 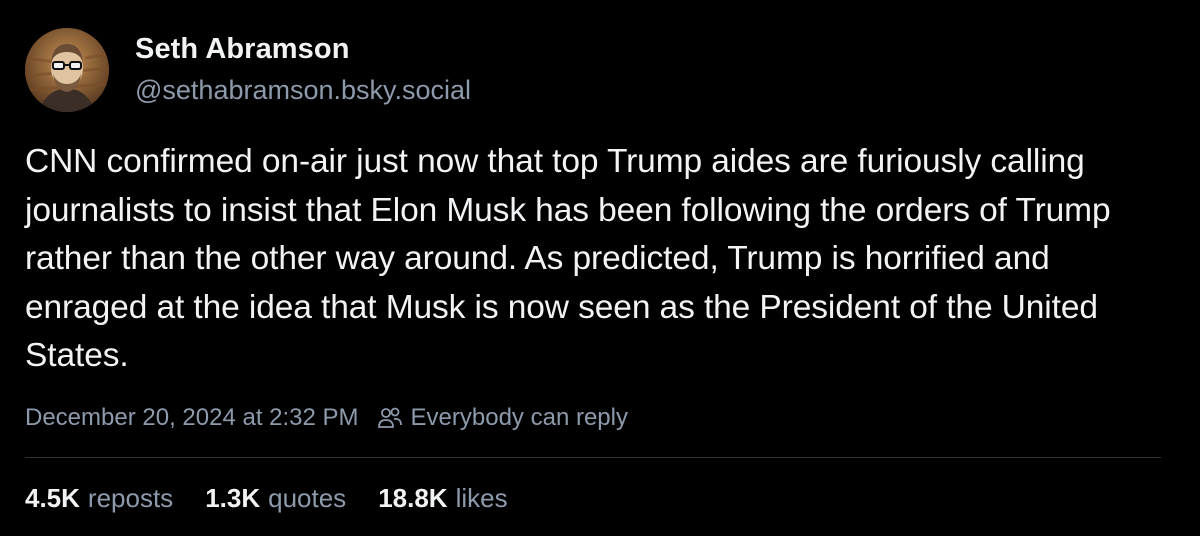 What do you see at coordinates (233, 498) in the screenshot?
I see `quotes-count: 1.3K` at bounding box center [233, 498].